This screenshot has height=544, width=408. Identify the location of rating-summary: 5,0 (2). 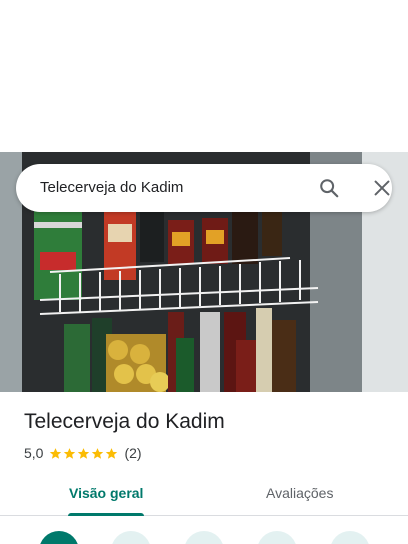
(83, 453).